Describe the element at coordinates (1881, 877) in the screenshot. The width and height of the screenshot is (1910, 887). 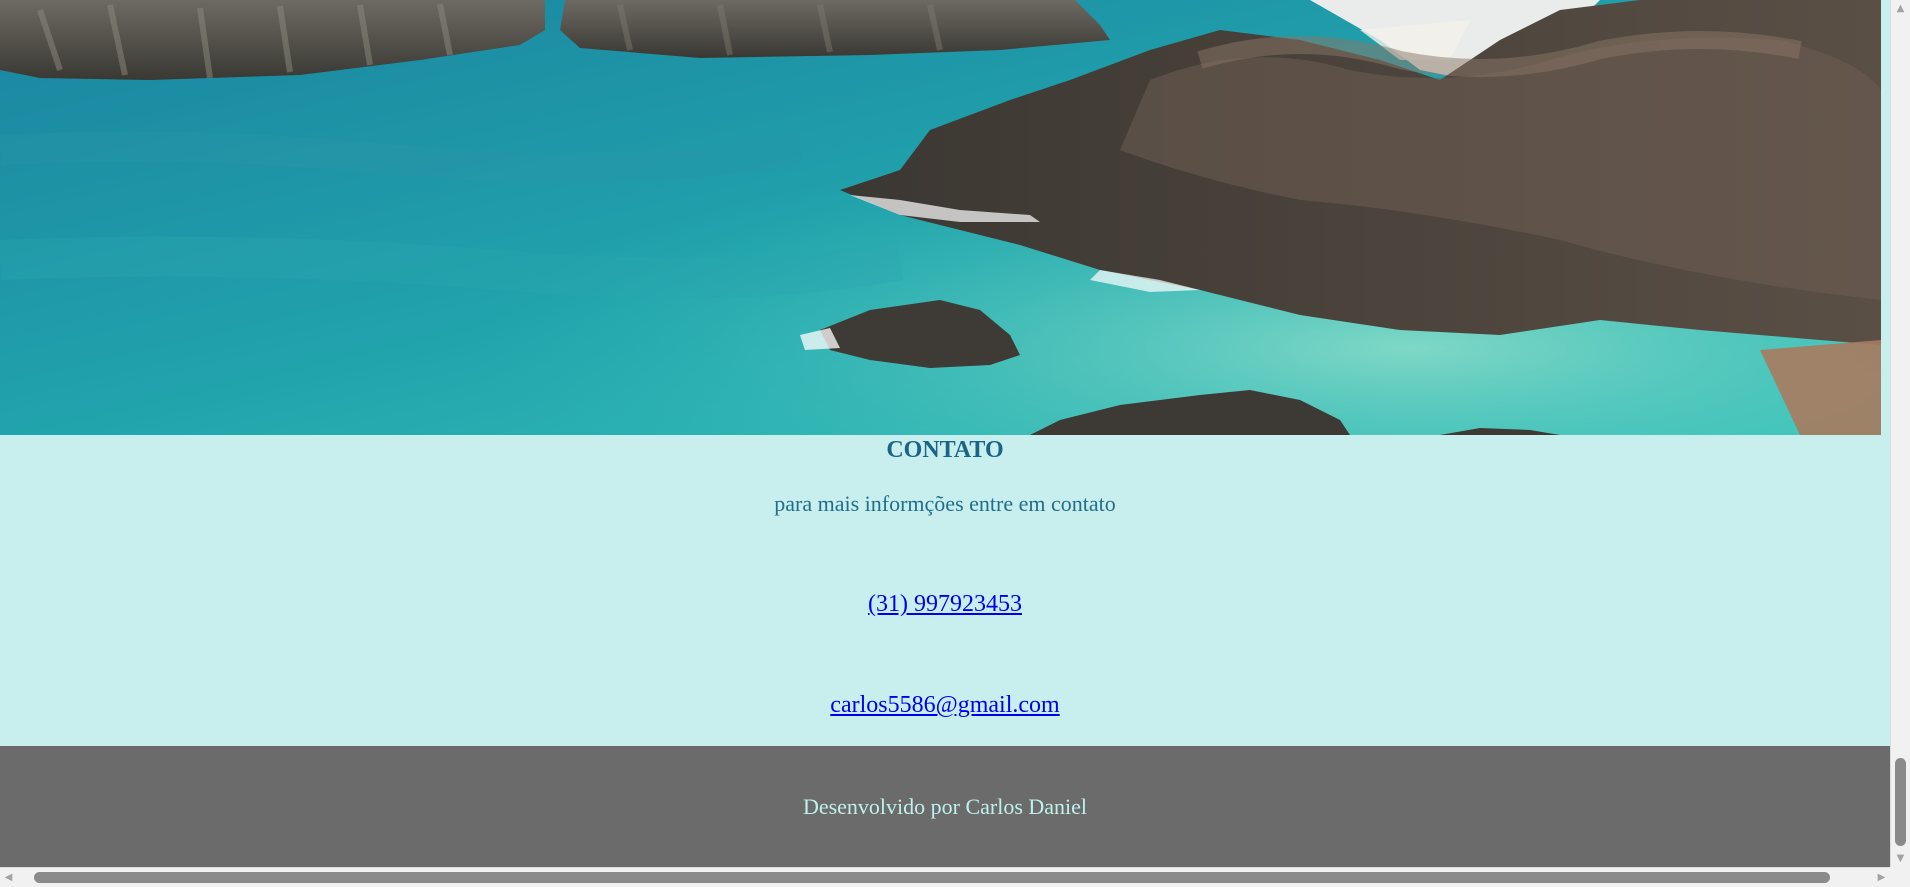
I see `triangle-right-icon: ▶` at that location.